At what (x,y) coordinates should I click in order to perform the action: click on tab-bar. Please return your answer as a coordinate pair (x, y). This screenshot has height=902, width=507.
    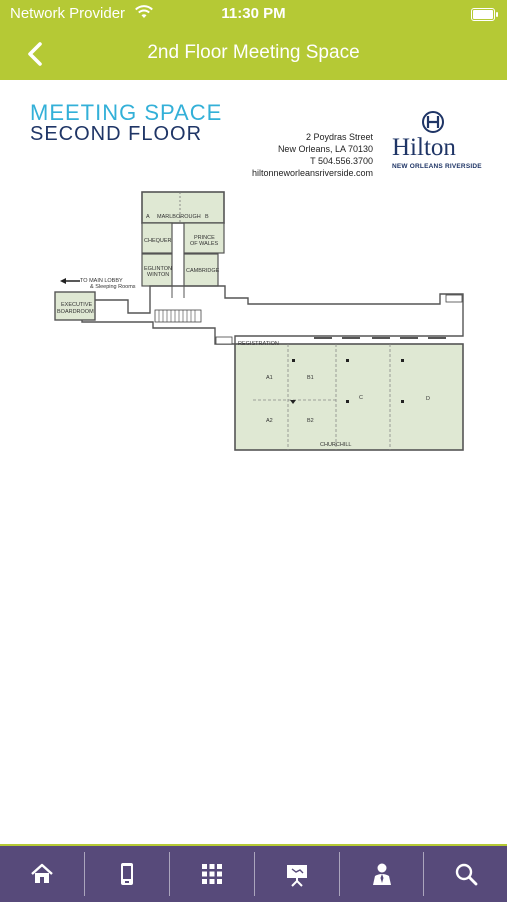
    Looking at the image, I should click on (253, 873).